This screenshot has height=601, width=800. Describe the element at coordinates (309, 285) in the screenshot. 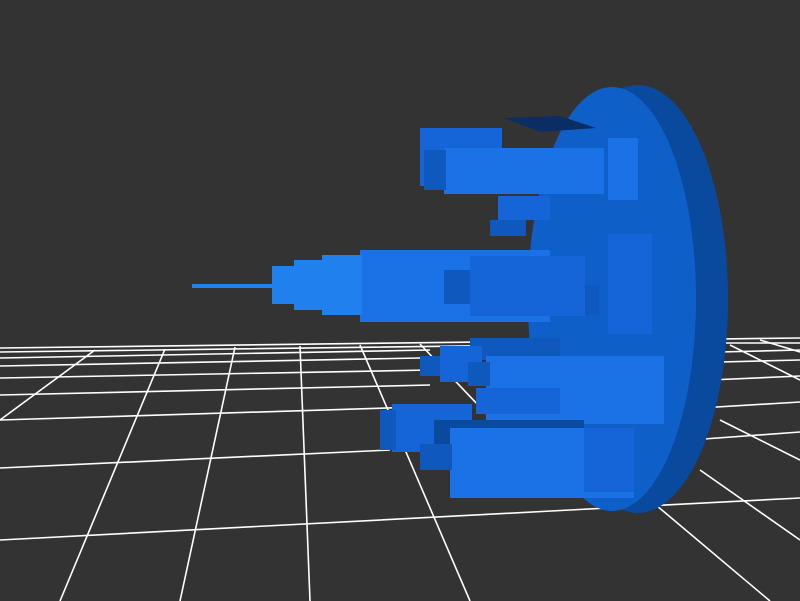

I see `spindle-chuck` at that location.